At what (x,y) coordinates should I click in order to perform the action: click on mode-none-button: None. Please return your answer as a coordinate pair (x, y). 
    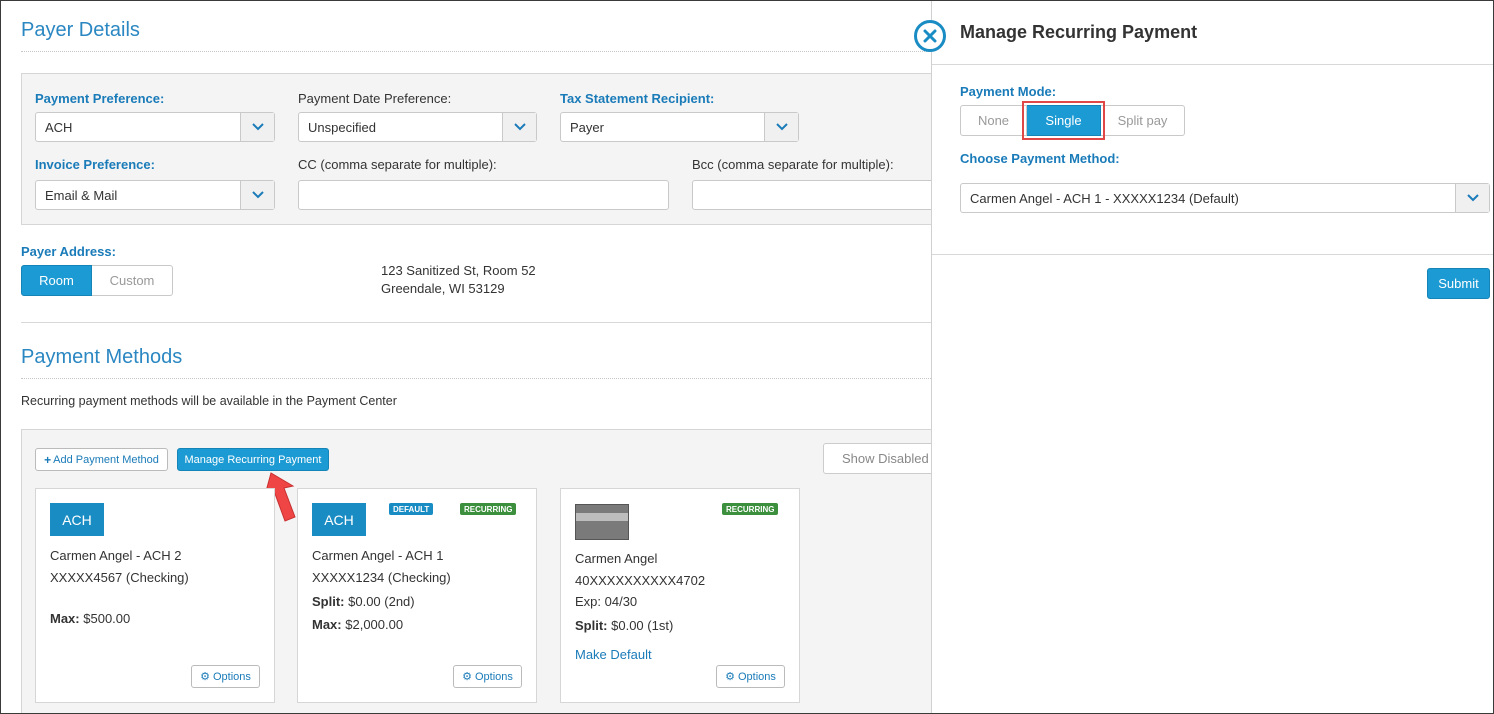
    Looking at the image, I should click on (993, 120).